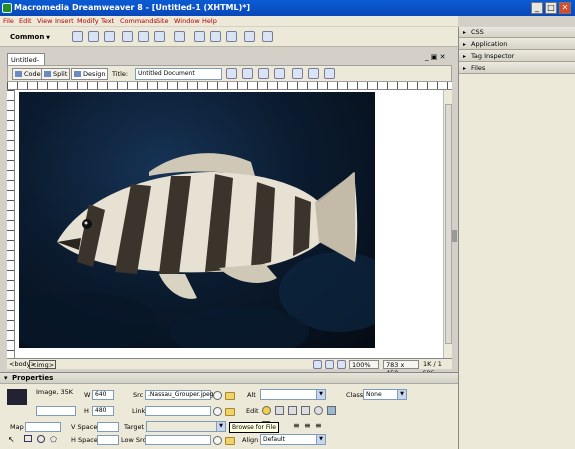 This screenshot has height=449, width=575. I want to click on expand-arrow-icon: ▸, so click(465, 44).